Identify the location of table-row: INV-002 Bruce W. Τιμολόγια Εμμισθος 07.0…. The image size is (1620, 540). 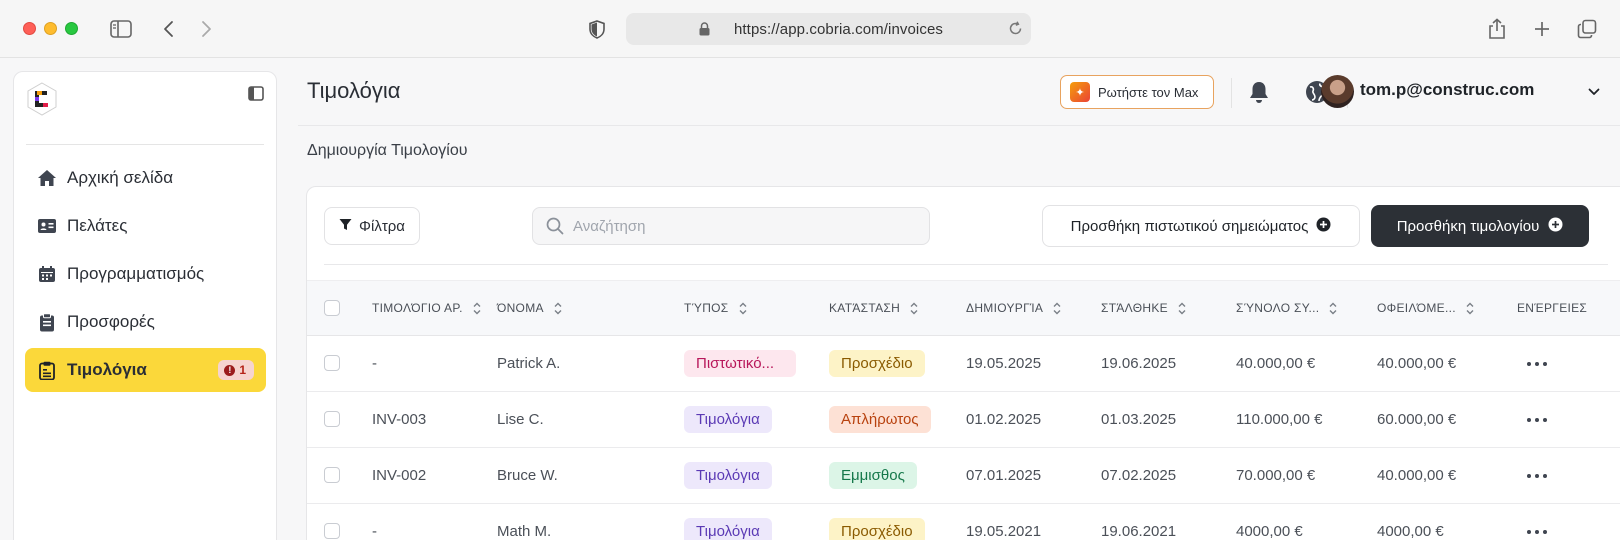
(963, 476).